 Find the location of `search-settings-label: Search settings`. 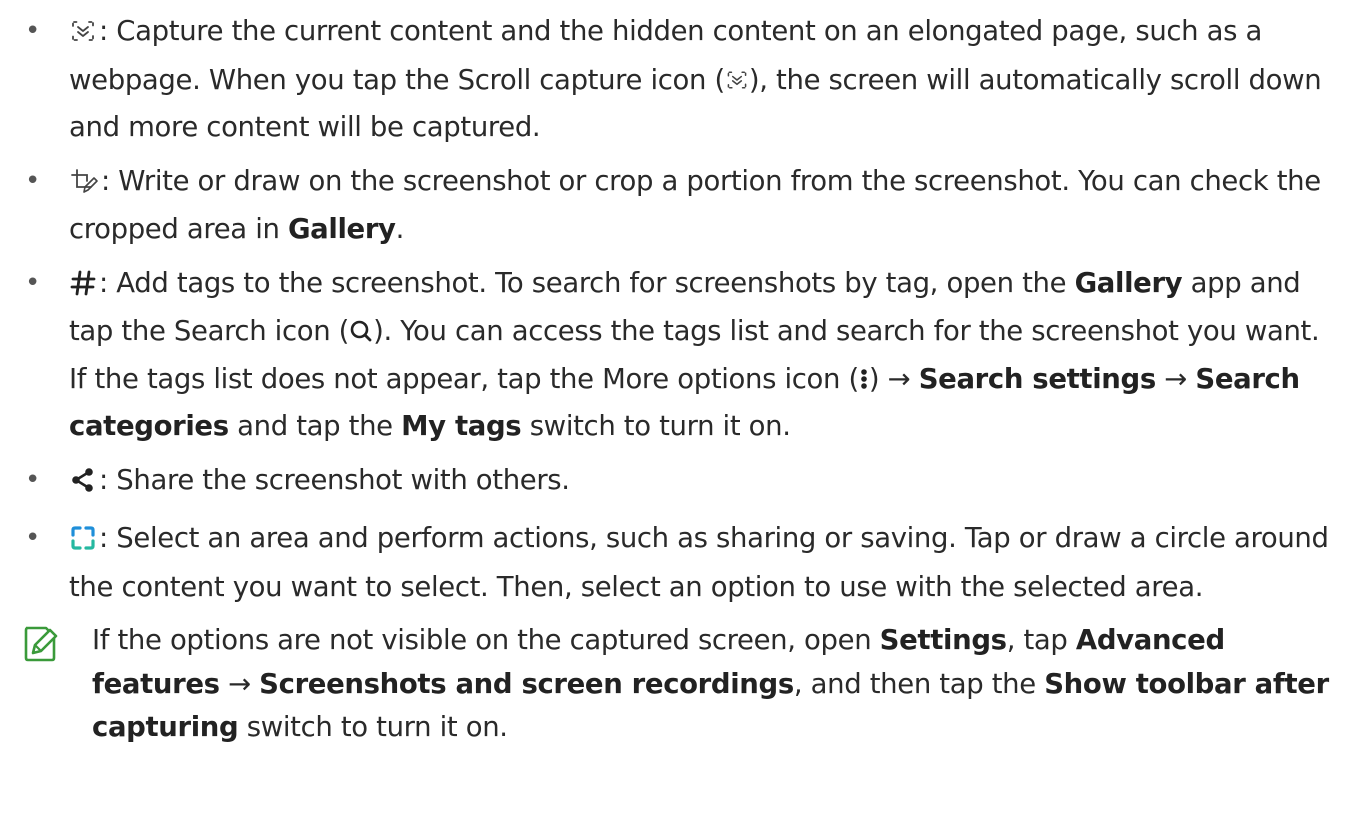

search-settings-label: Search settings is located at coordinates (1037, 378).